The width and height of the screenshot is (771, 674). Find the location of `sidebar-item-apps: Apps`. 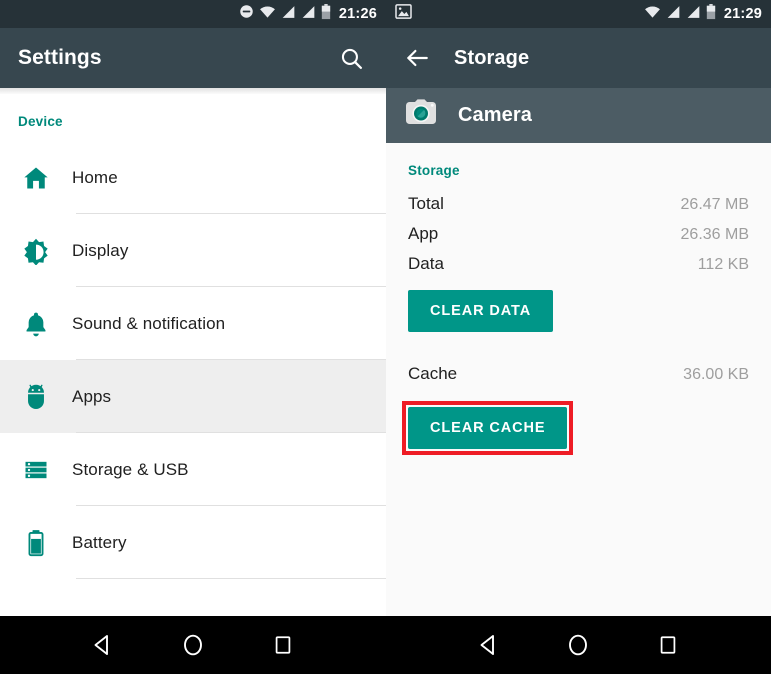

sidebar-item-apps: Apps is located at coordinates (193, 396).